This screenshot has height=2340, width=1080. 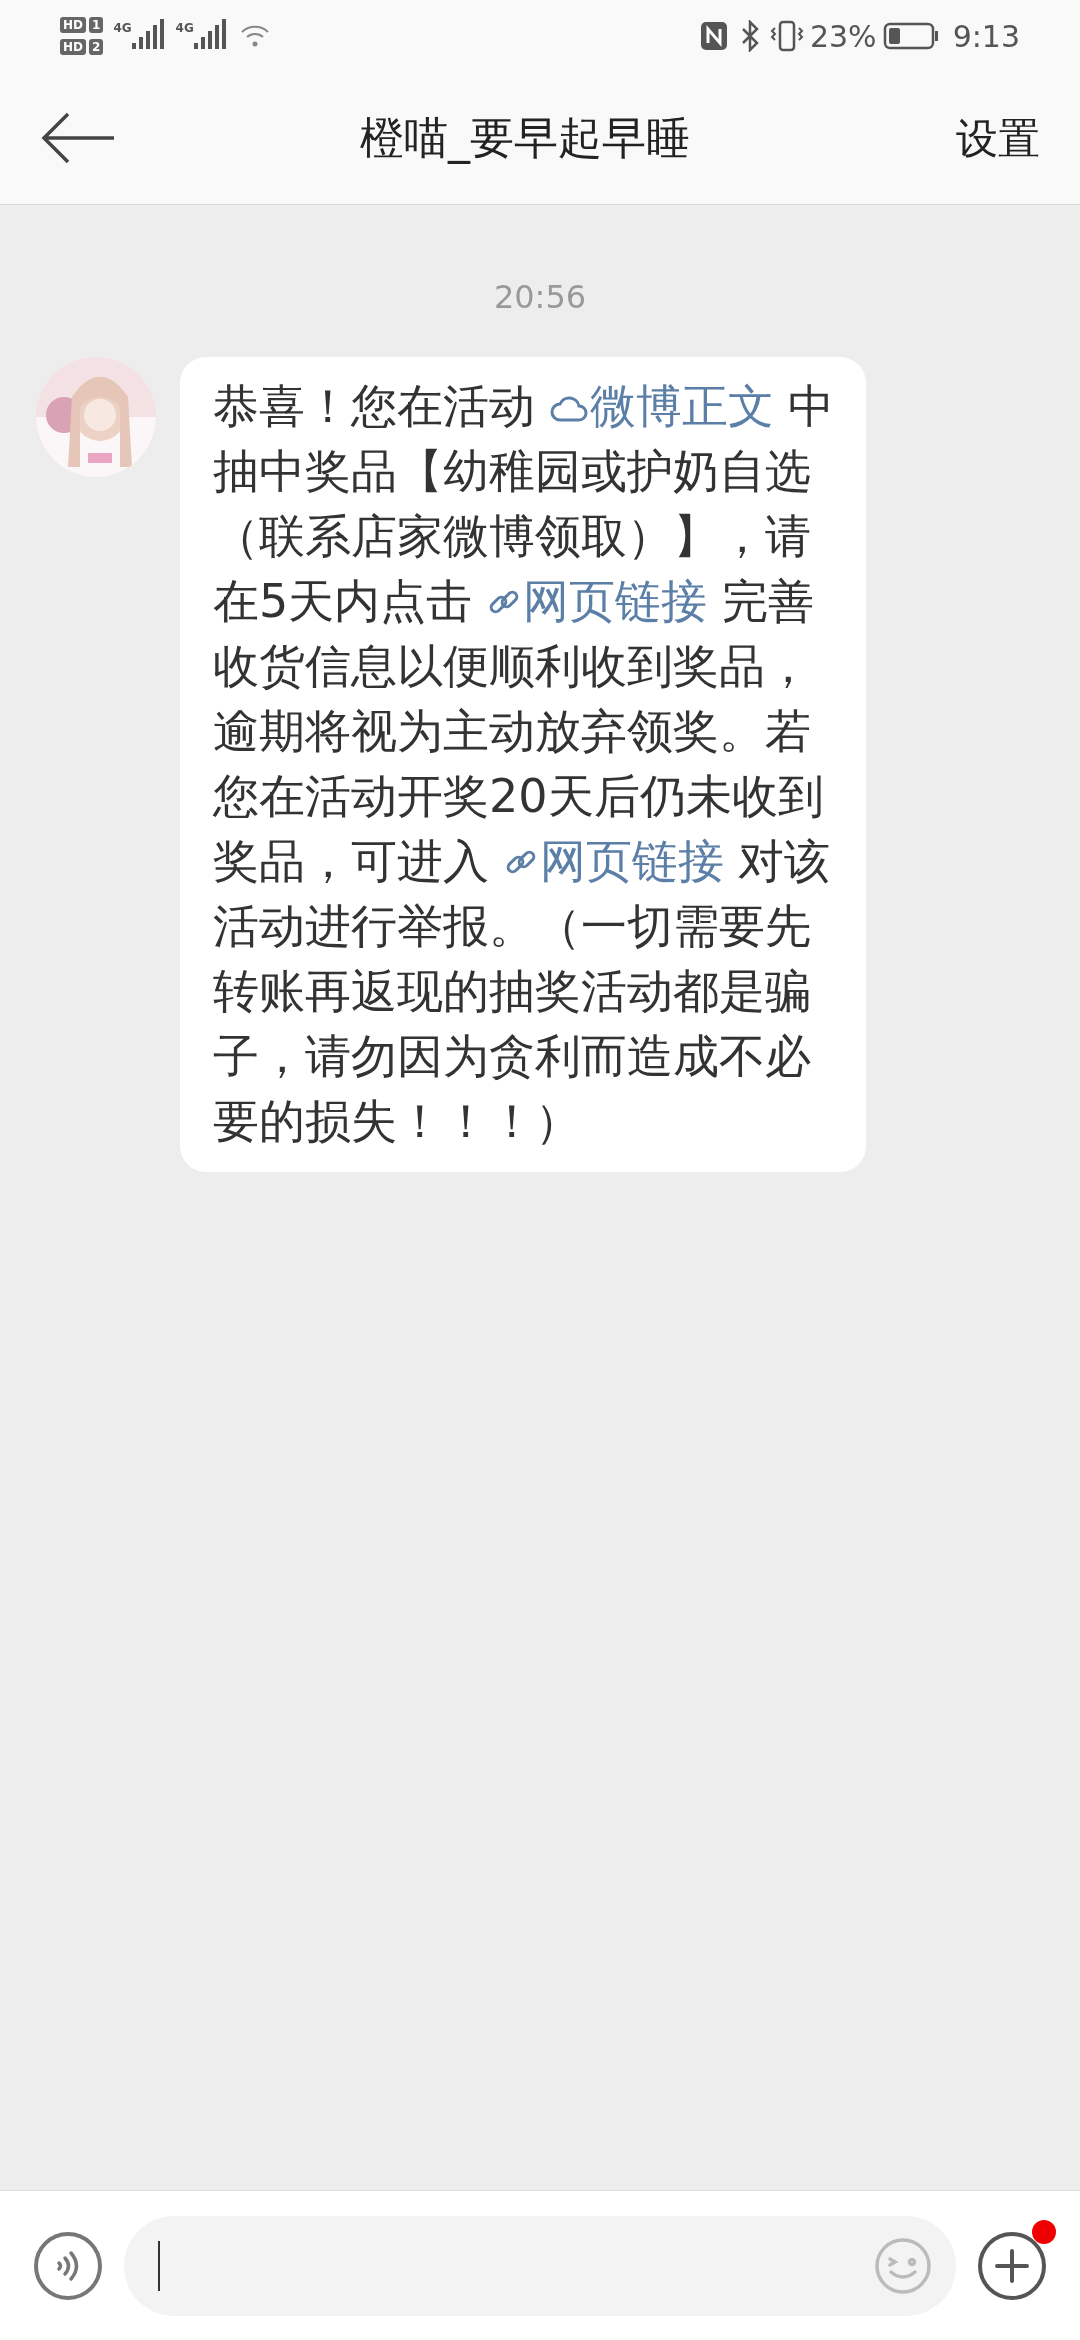 What do you see at coordinates (713, 36) in the screenshot?
I see `nfc-icon` at bounding box center [713, 36].